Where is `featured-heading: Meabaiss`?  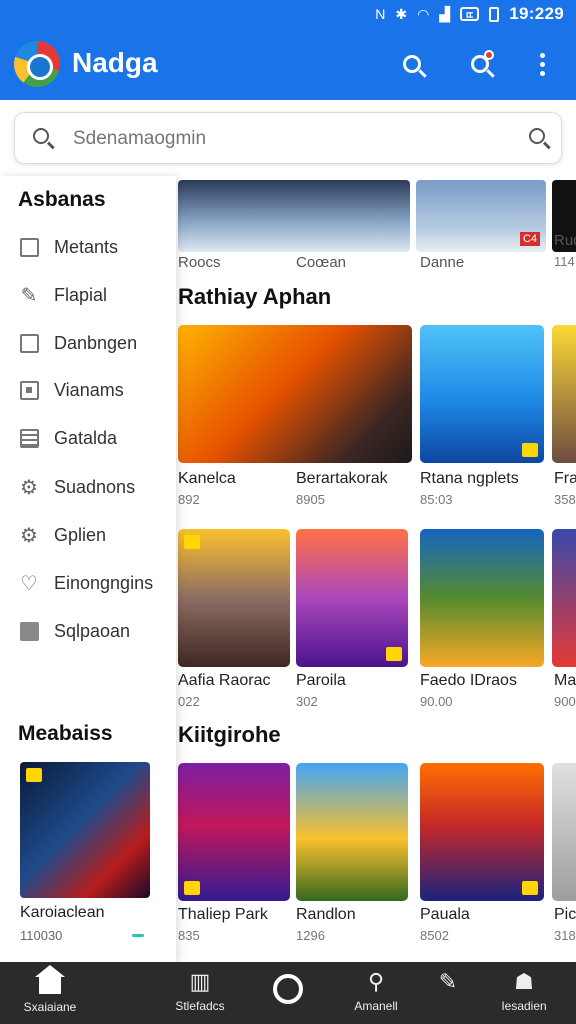
featured-heading: Meabaiss is located at coordinates (65, 733).